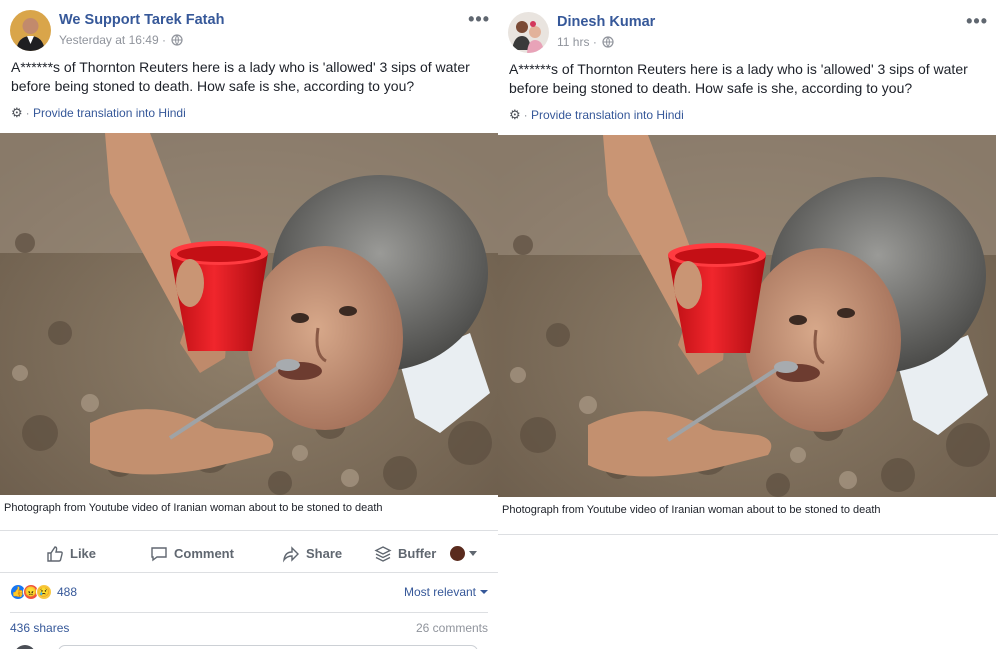 The width and height of the screenshot is (998, 649). I want to click on reactions-summary: 👍 😠 😢 488, so click(43, 592).